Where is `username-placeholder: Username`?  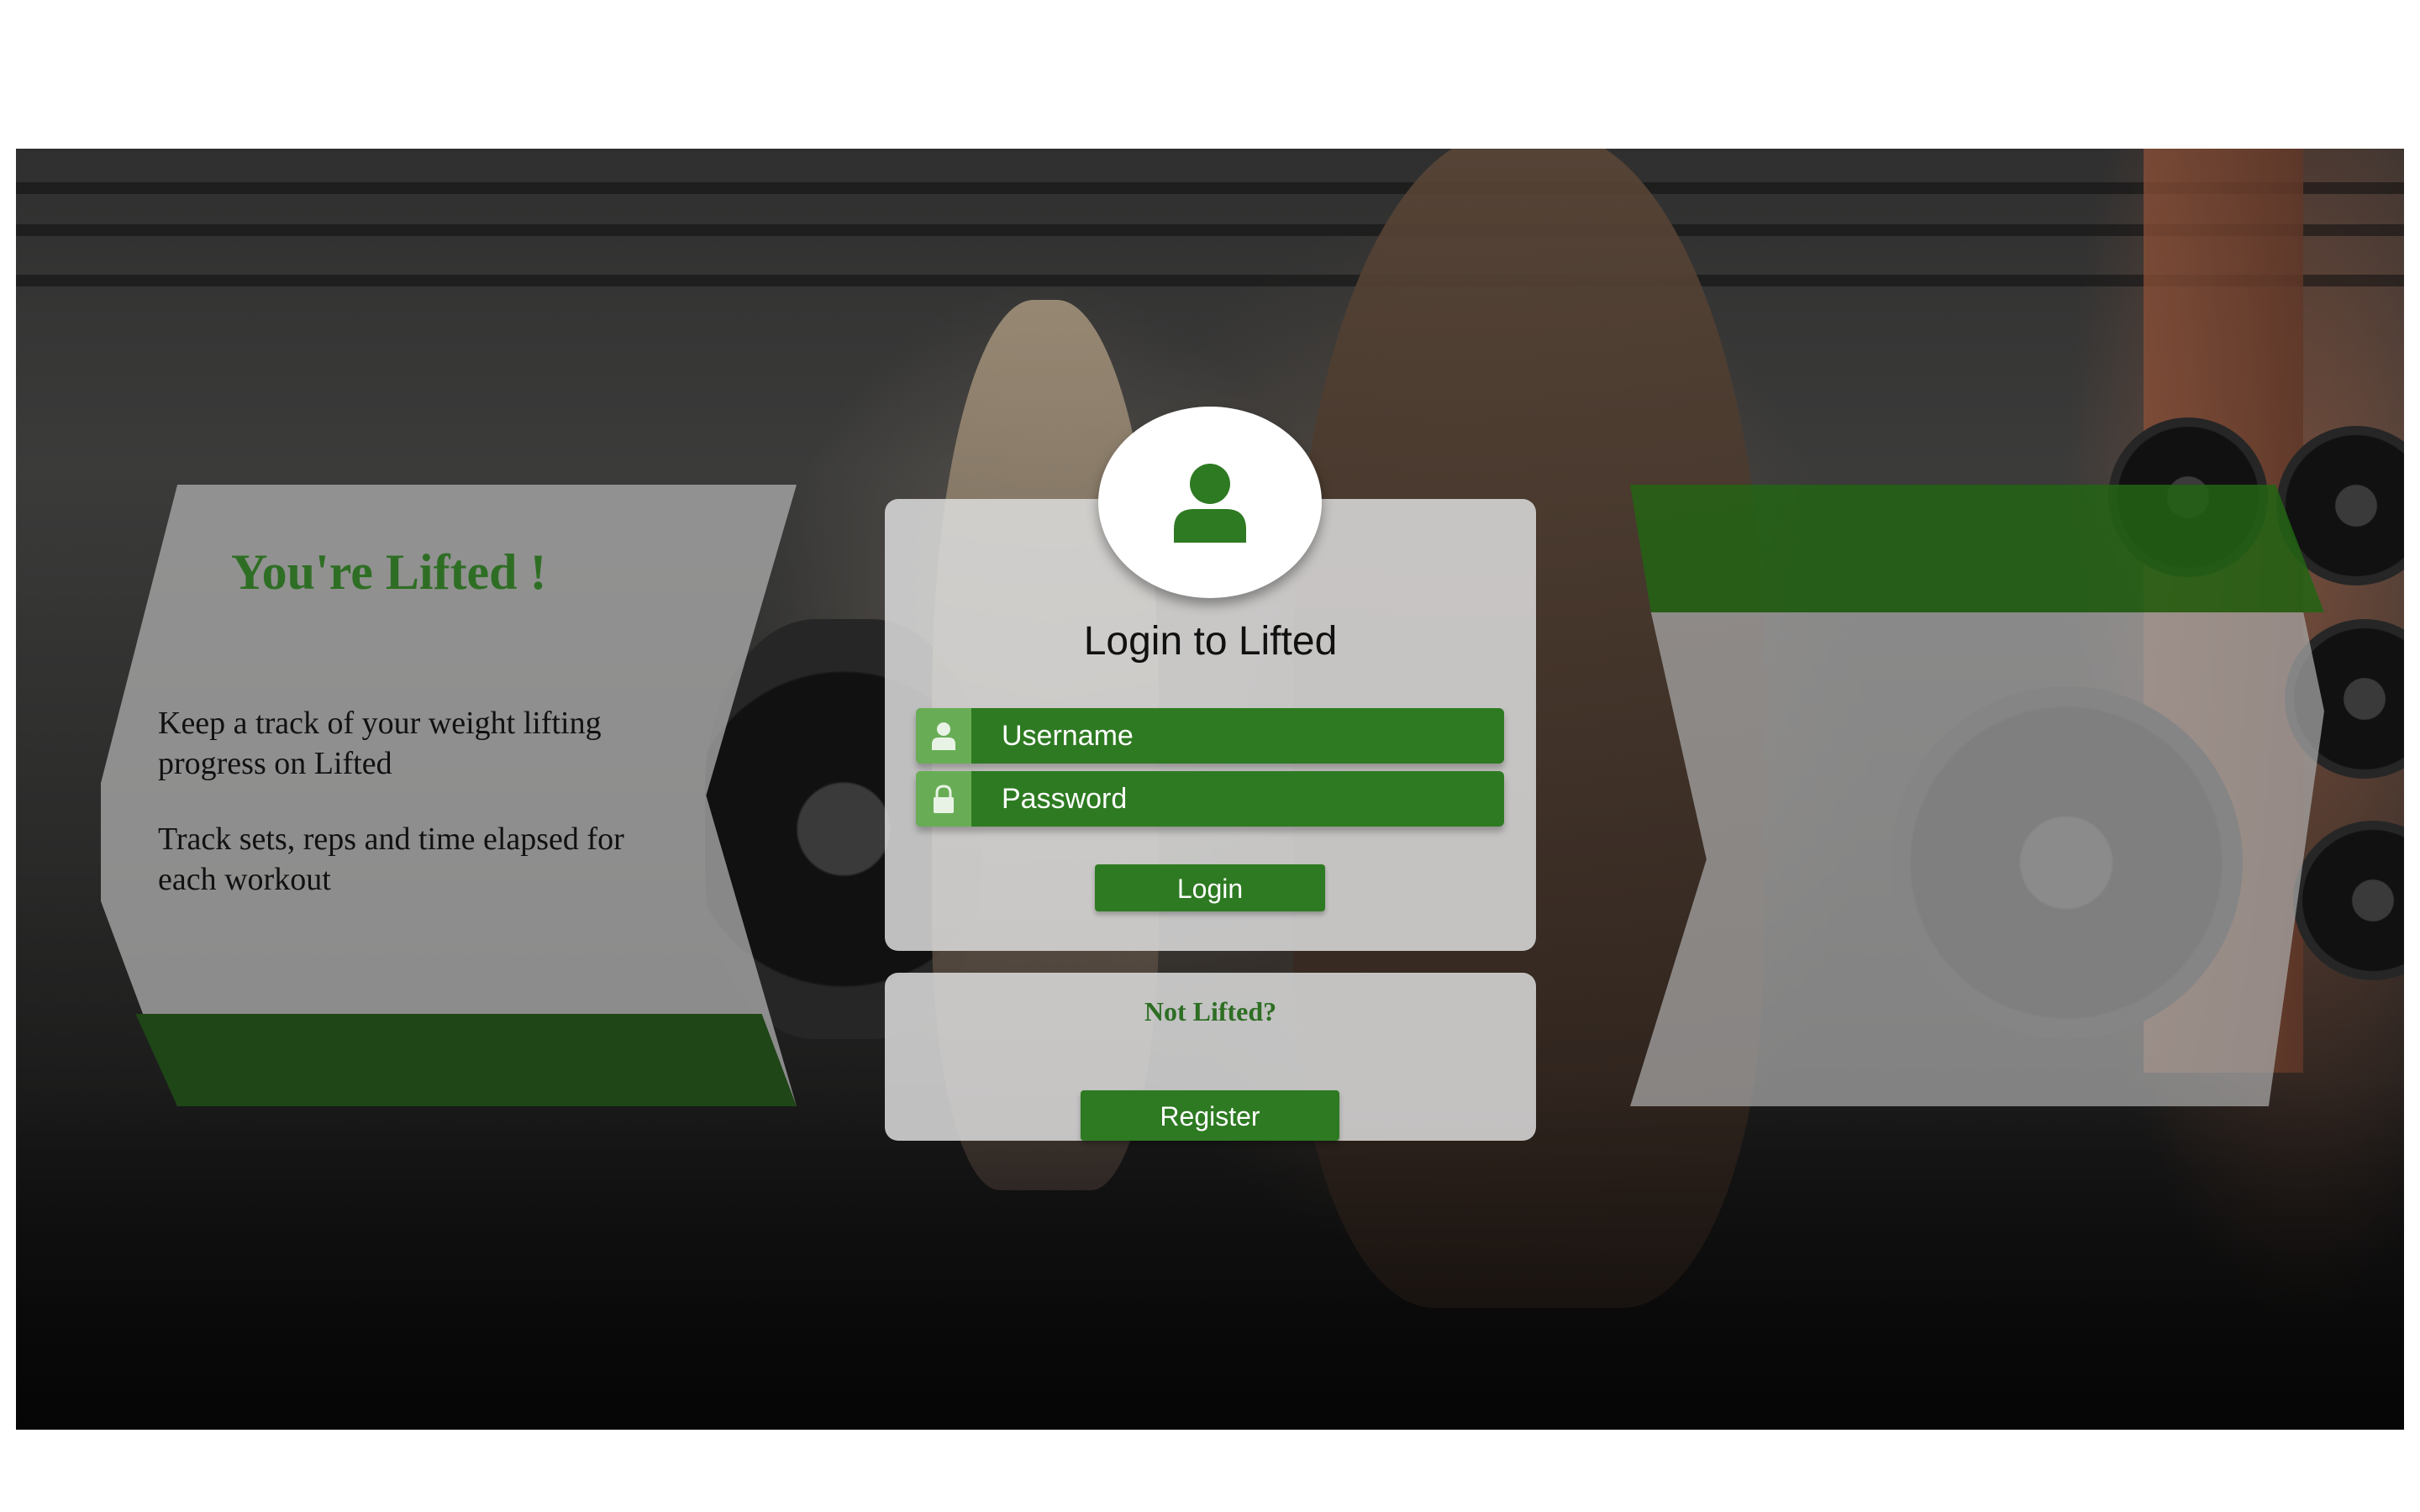
username-placeholder: Username is located at coordinates (1068, 736).